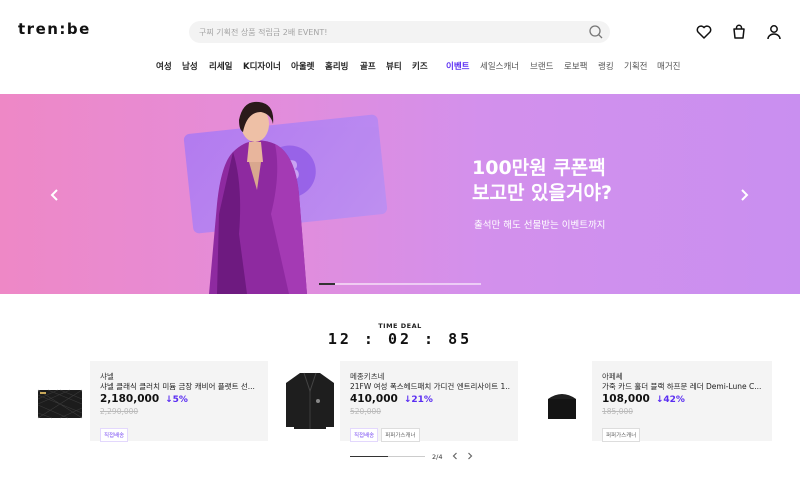 Image resolution: width=800 pixels, height=477 pixels. Describe the element at coordinates (618, 411) in the screenshot. I see `original-price: 185,000` at that location.